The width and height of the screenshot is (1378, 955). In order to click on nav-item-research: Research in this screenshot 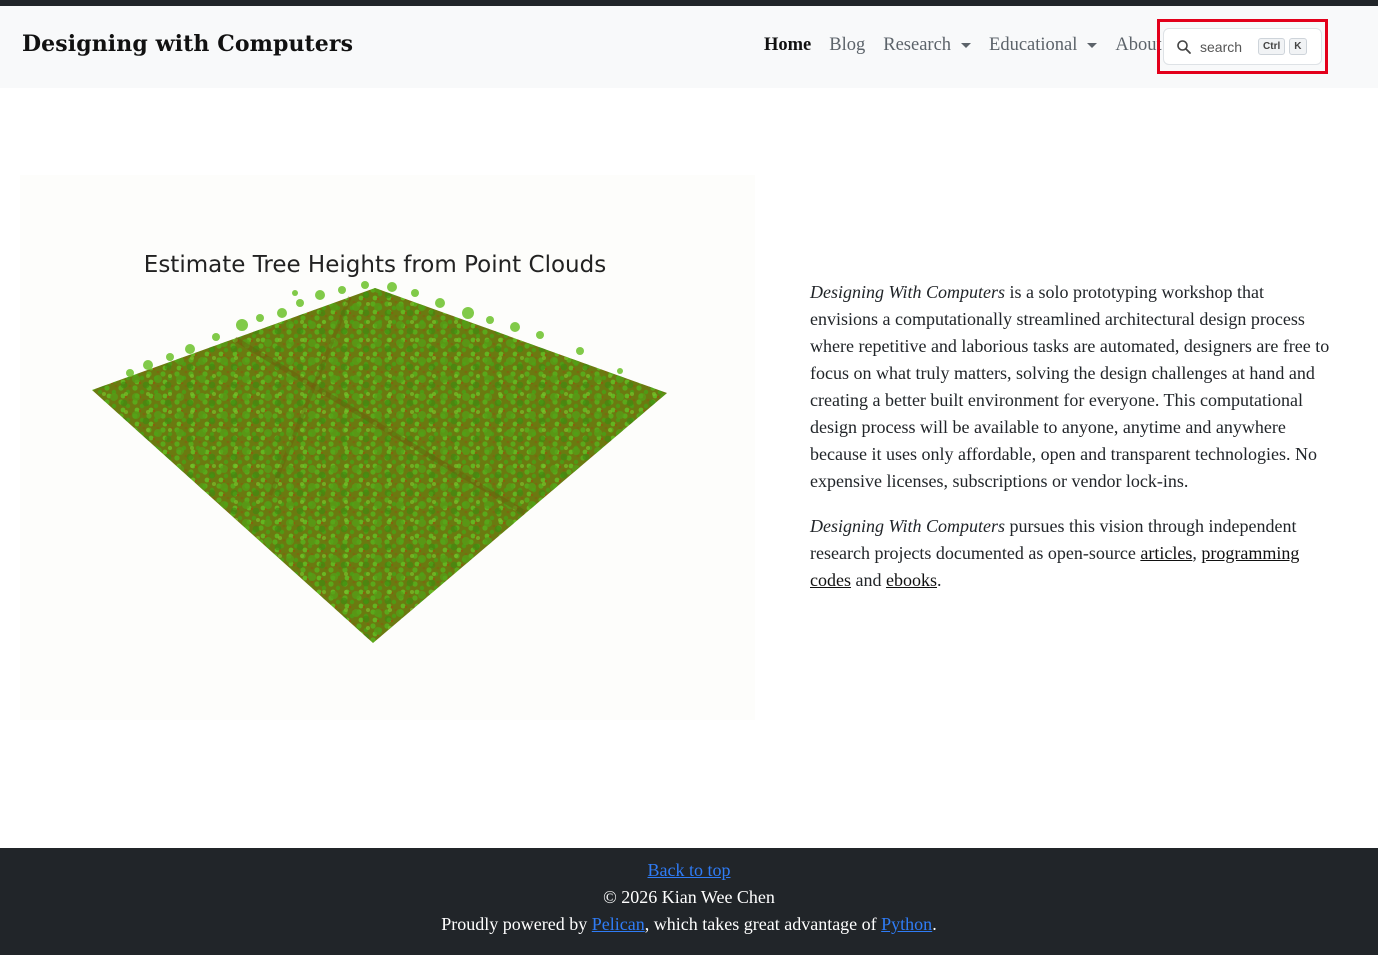, I will do `click(927, 45)`.